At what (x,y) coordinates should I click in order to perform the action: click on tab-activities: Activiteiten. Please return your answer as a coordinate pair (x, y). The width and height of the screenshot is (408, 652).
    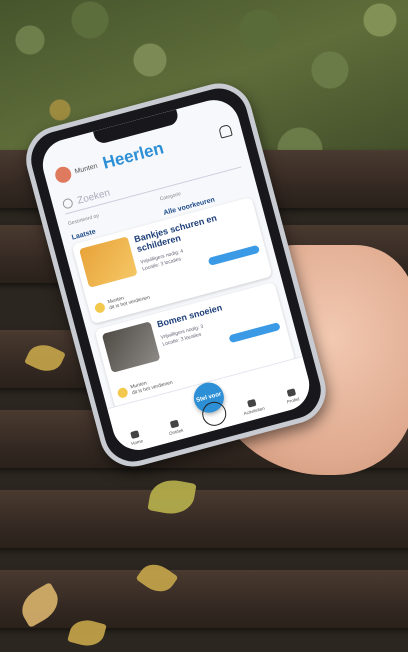
    Looking at the image, I should click on (253, 406).